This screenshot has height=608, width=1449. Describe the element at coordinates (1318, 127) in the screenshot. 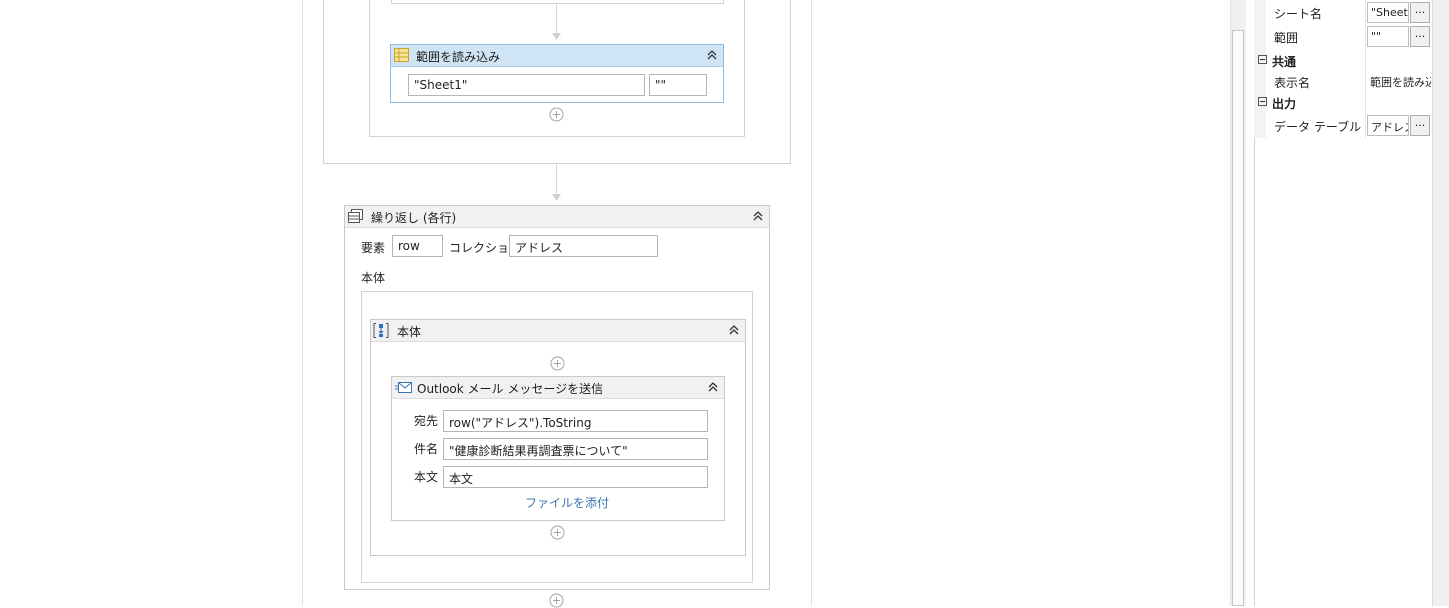

I see `property-name: データ テーブル` at that location.